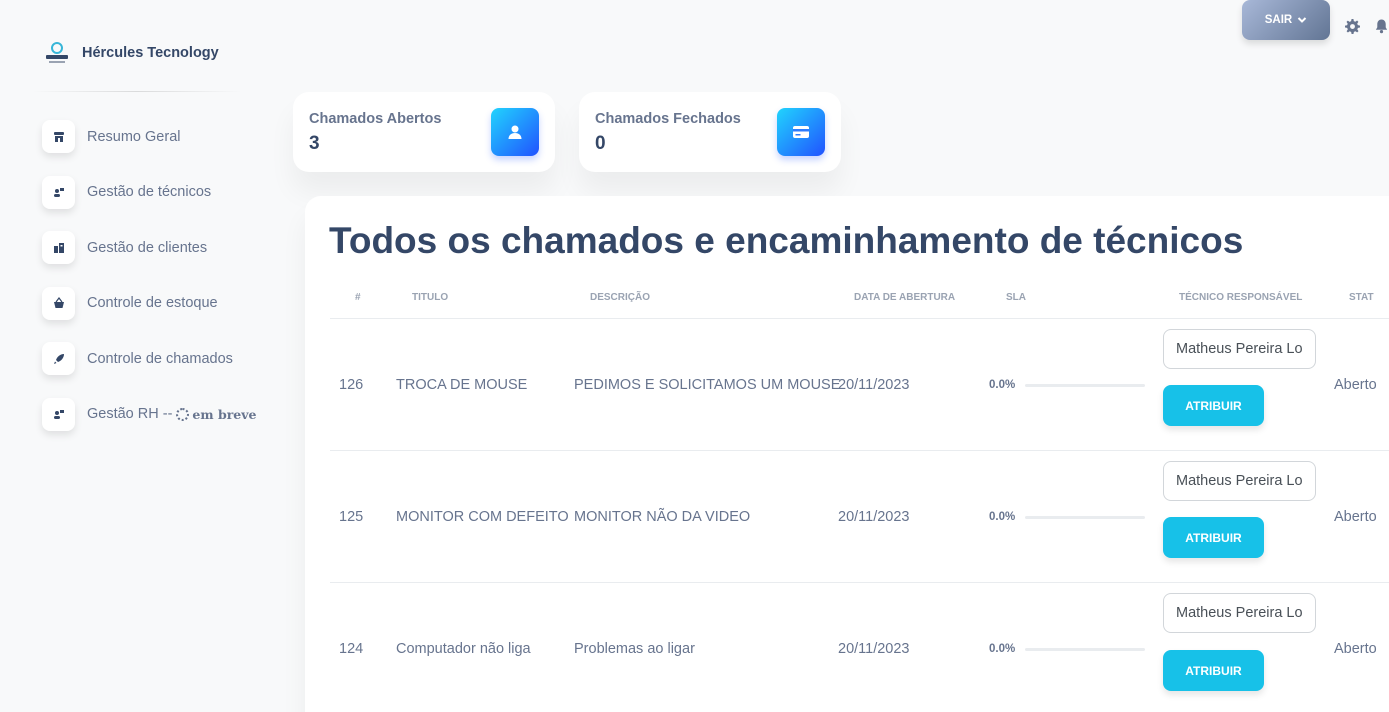 This screenshot has width=1389, height=712. Describe the element at coordinates (58, 358) in the screenshot. I see `rocket-icon` at that location.